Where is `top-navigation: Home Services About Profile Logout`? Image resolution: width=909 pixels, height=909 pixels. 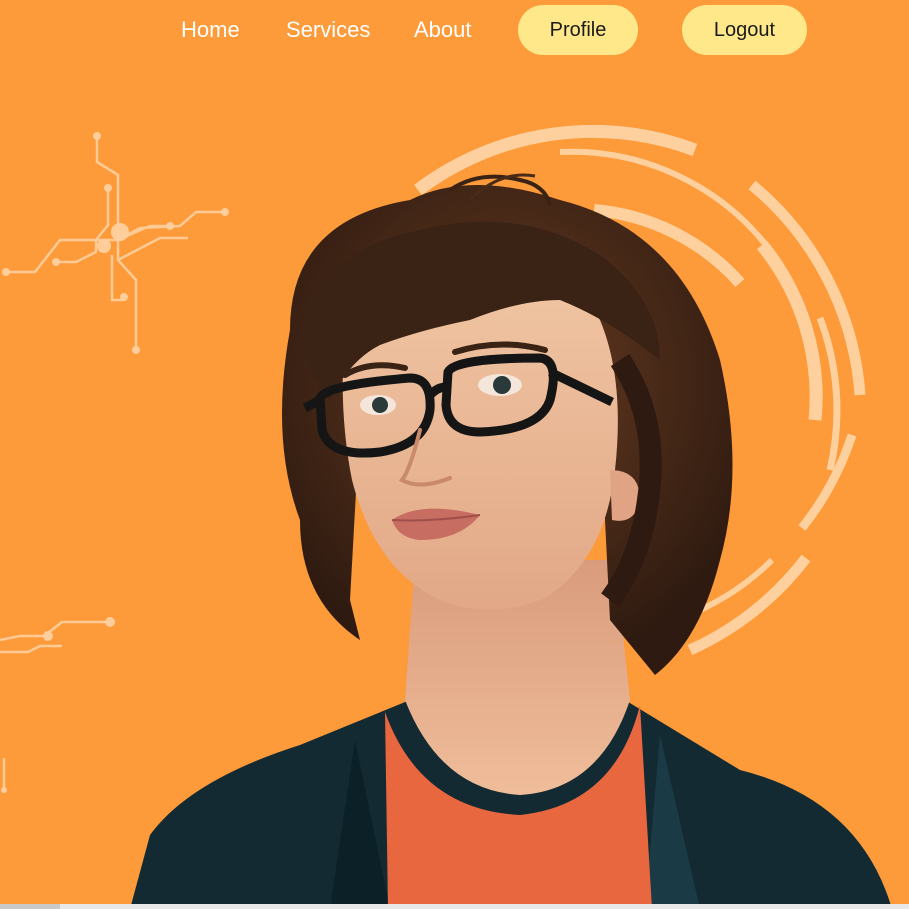 top-navigation: Home Services About Profile Logout is located at coordinates (454, 30).